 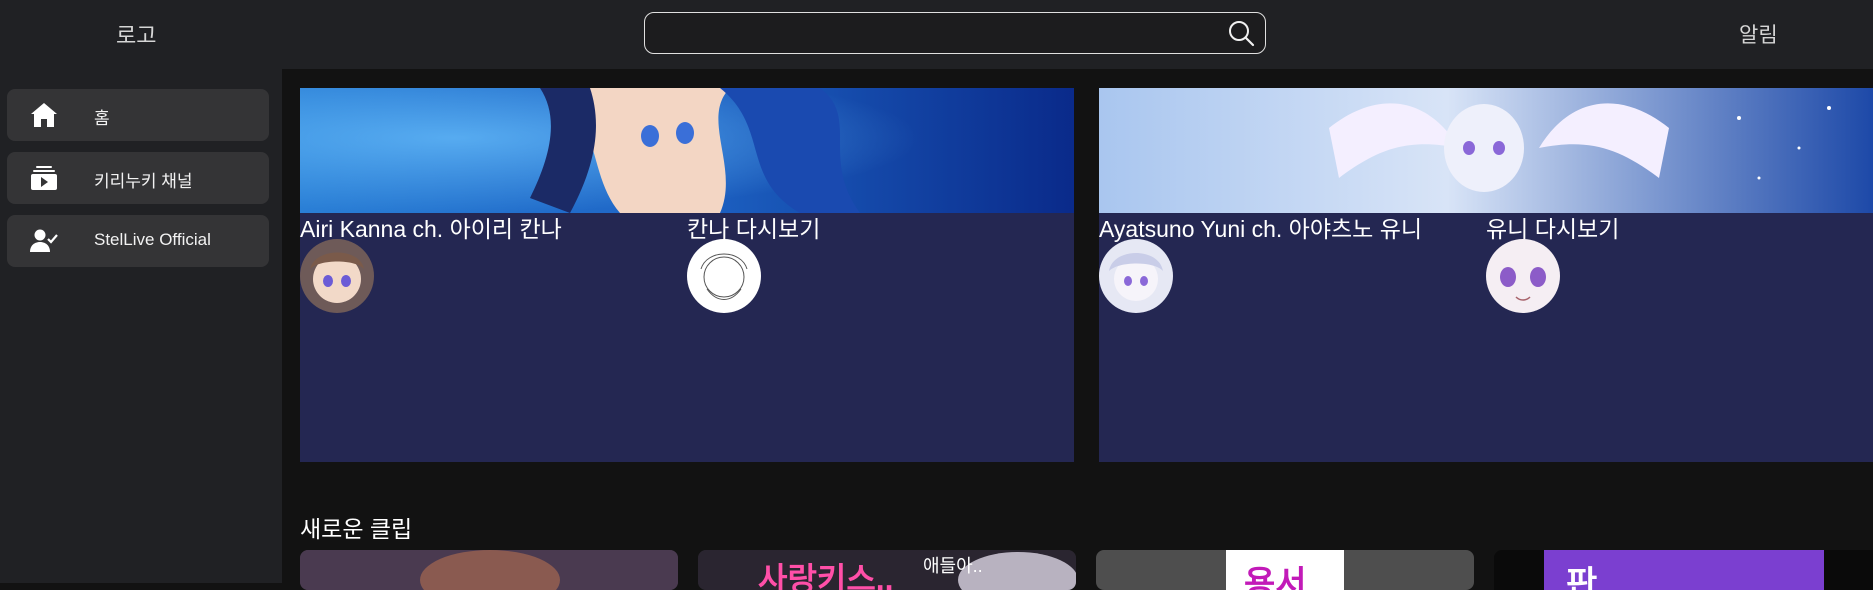 What do you see at coordinates (152, 239) in the screenshot?
I see `sidebar-item-label: StelLive Official` at bounding box center [152, 239].